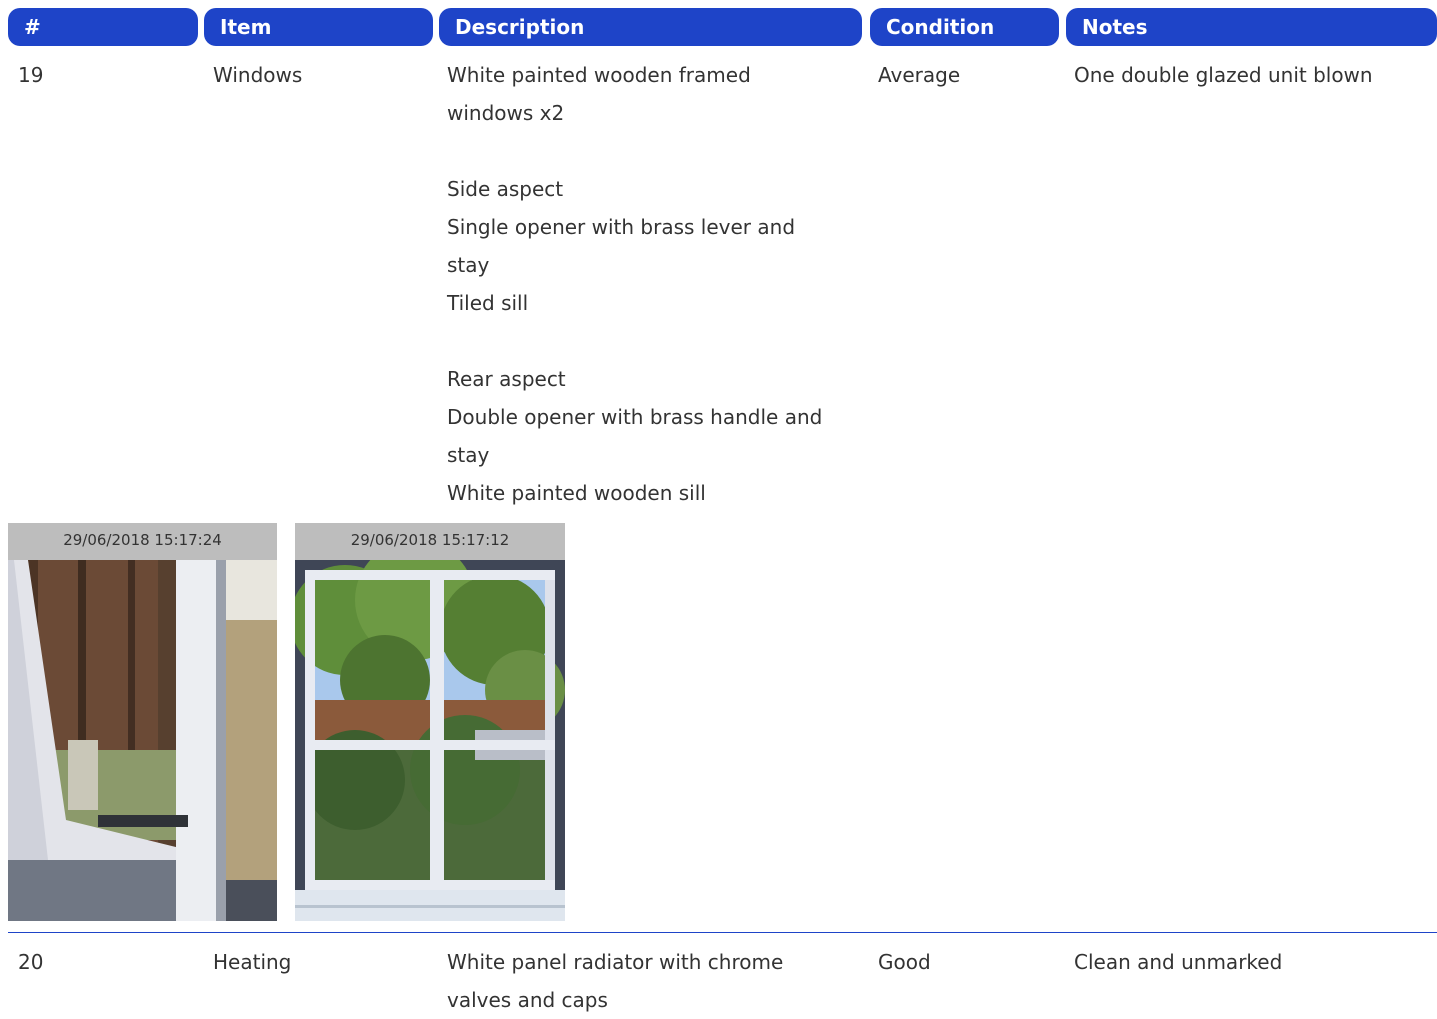  Describe the element at coordinates (527, 1000) in the screenshot. I see `description-line: valves and caps` at that location.